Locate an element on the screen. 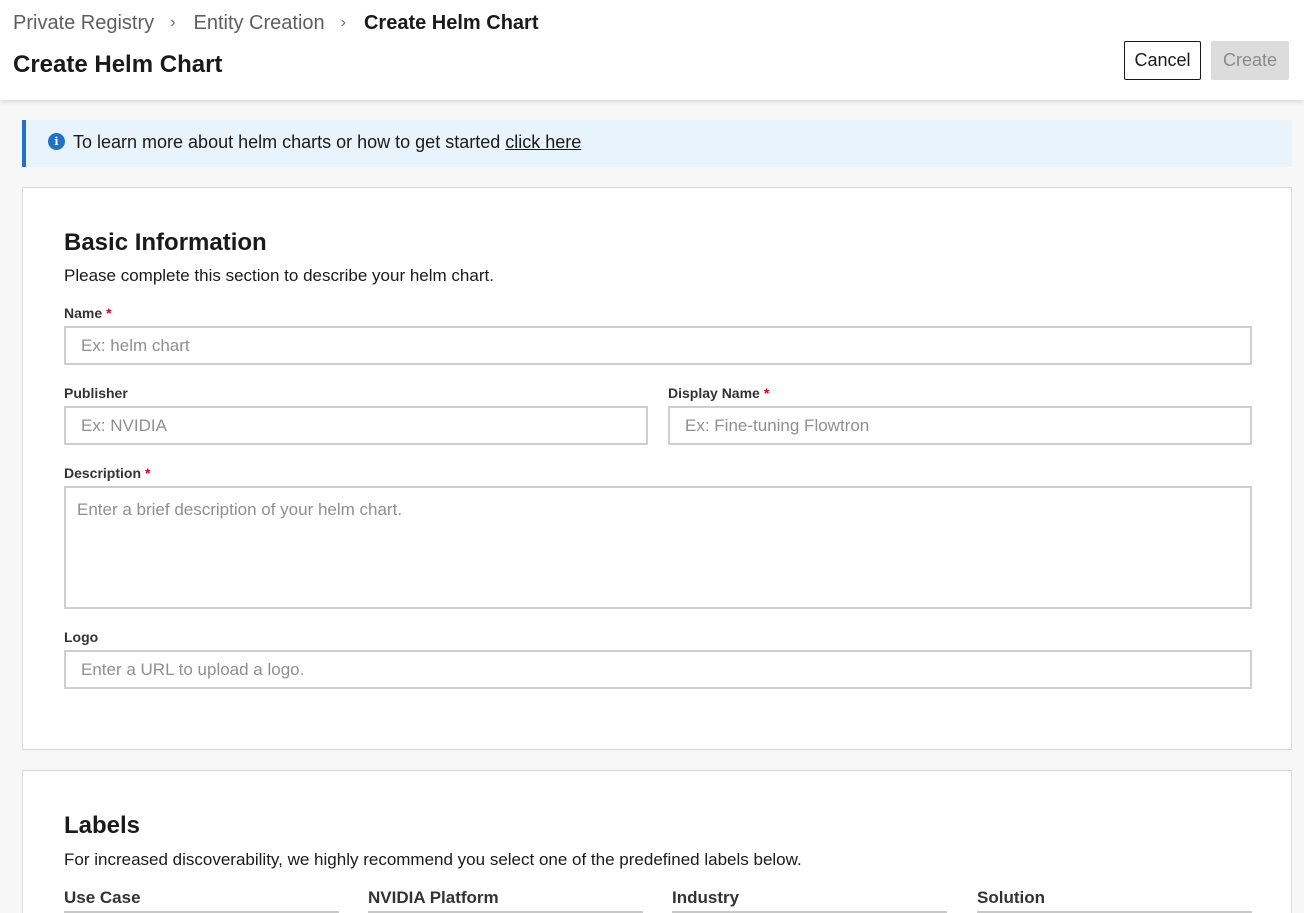 Image resolution: width=1304 pixels, height=913 pixels. breadcrumb-item-private-registry: Private Registry is located at coordinates (83, 23).